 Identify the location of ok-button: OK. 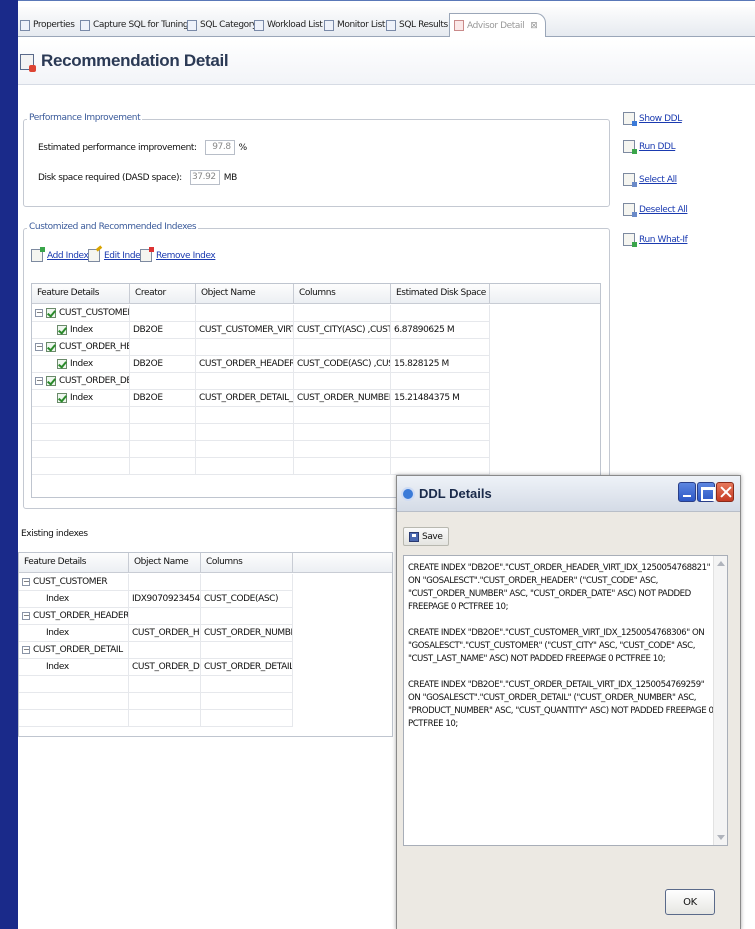
(690, 902).